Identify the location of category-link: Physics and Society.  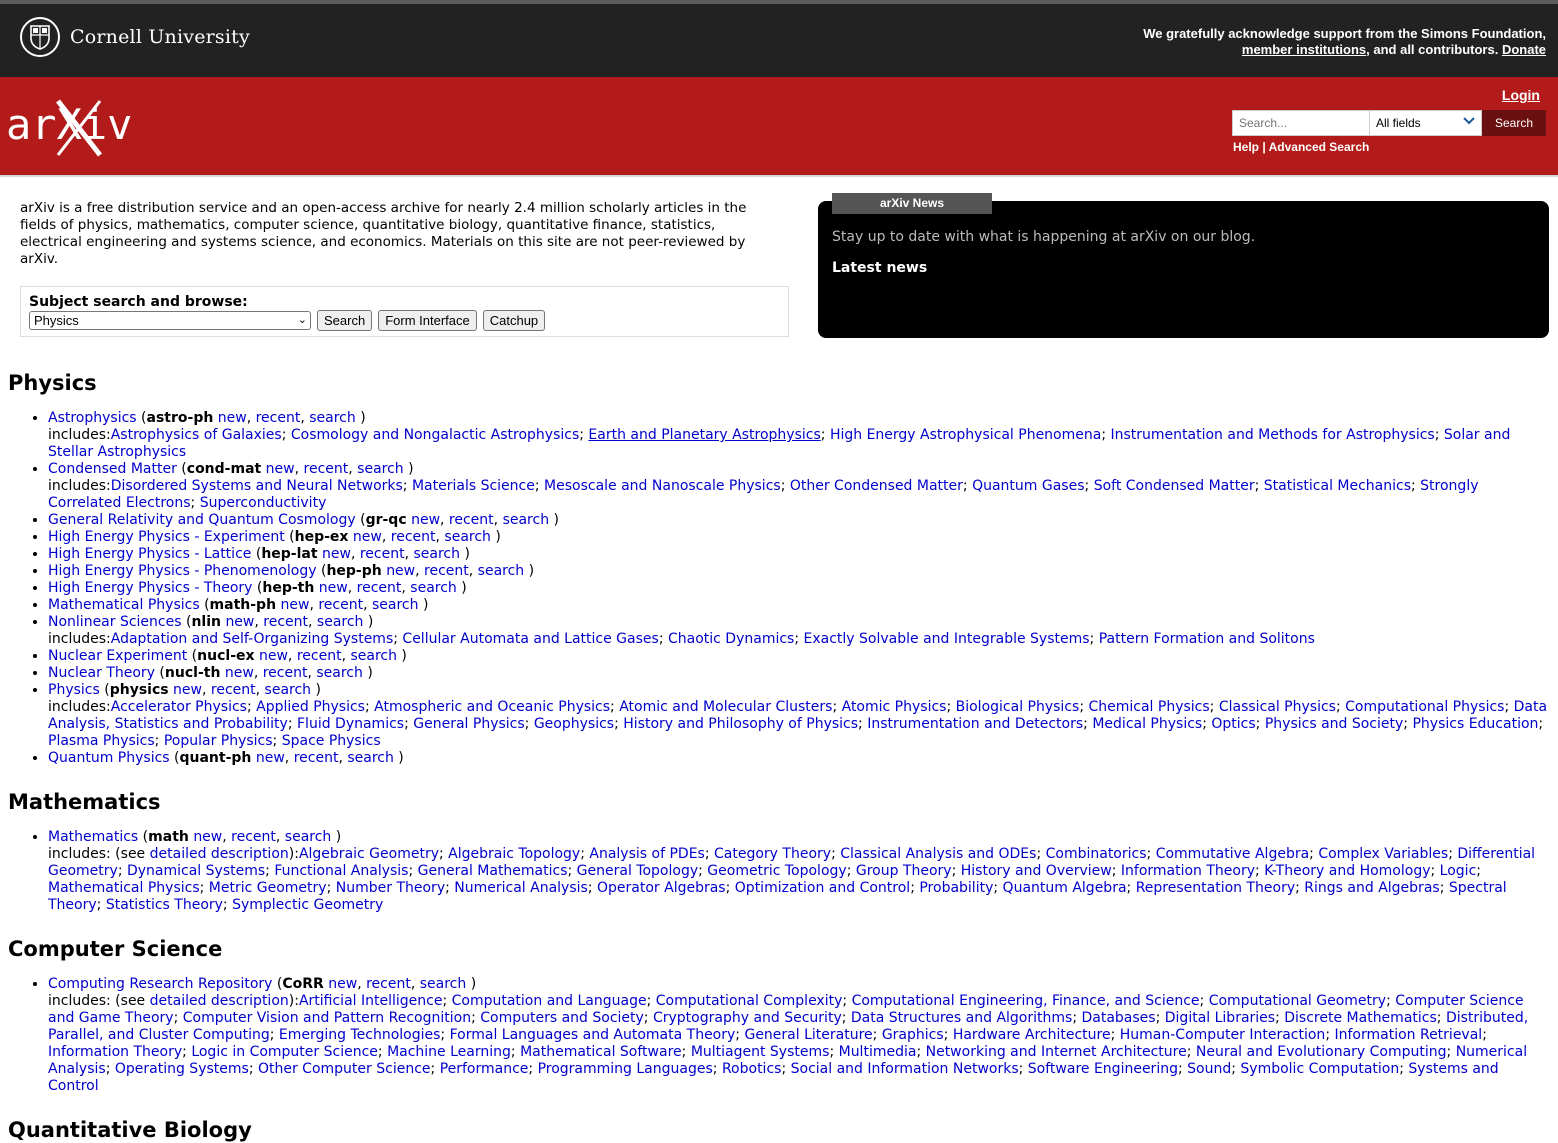
(1334, 724).